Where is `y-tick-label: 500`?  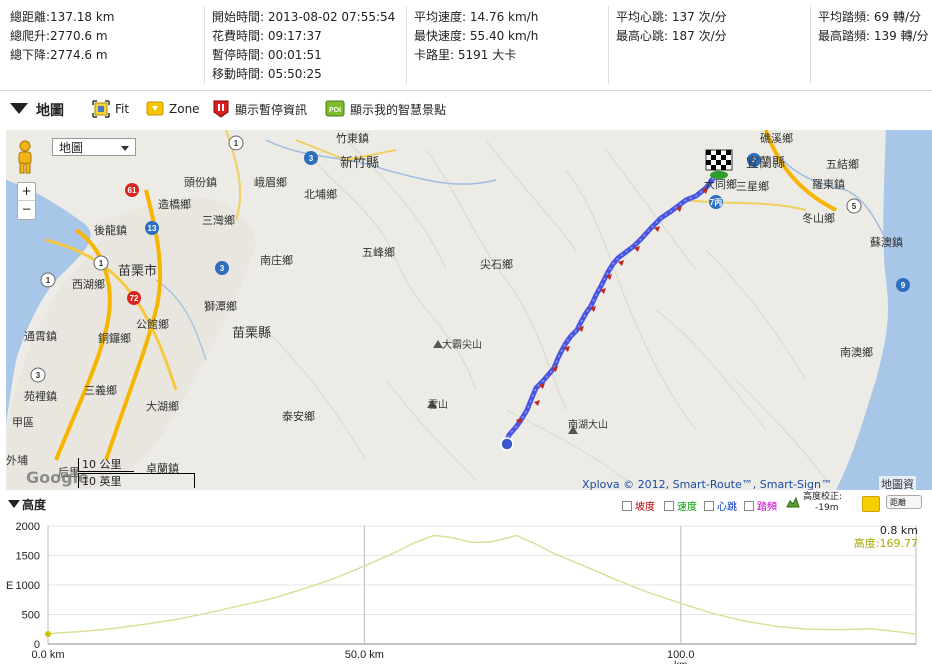 y-tick-label: 500 is located at coordinates (31, 616).